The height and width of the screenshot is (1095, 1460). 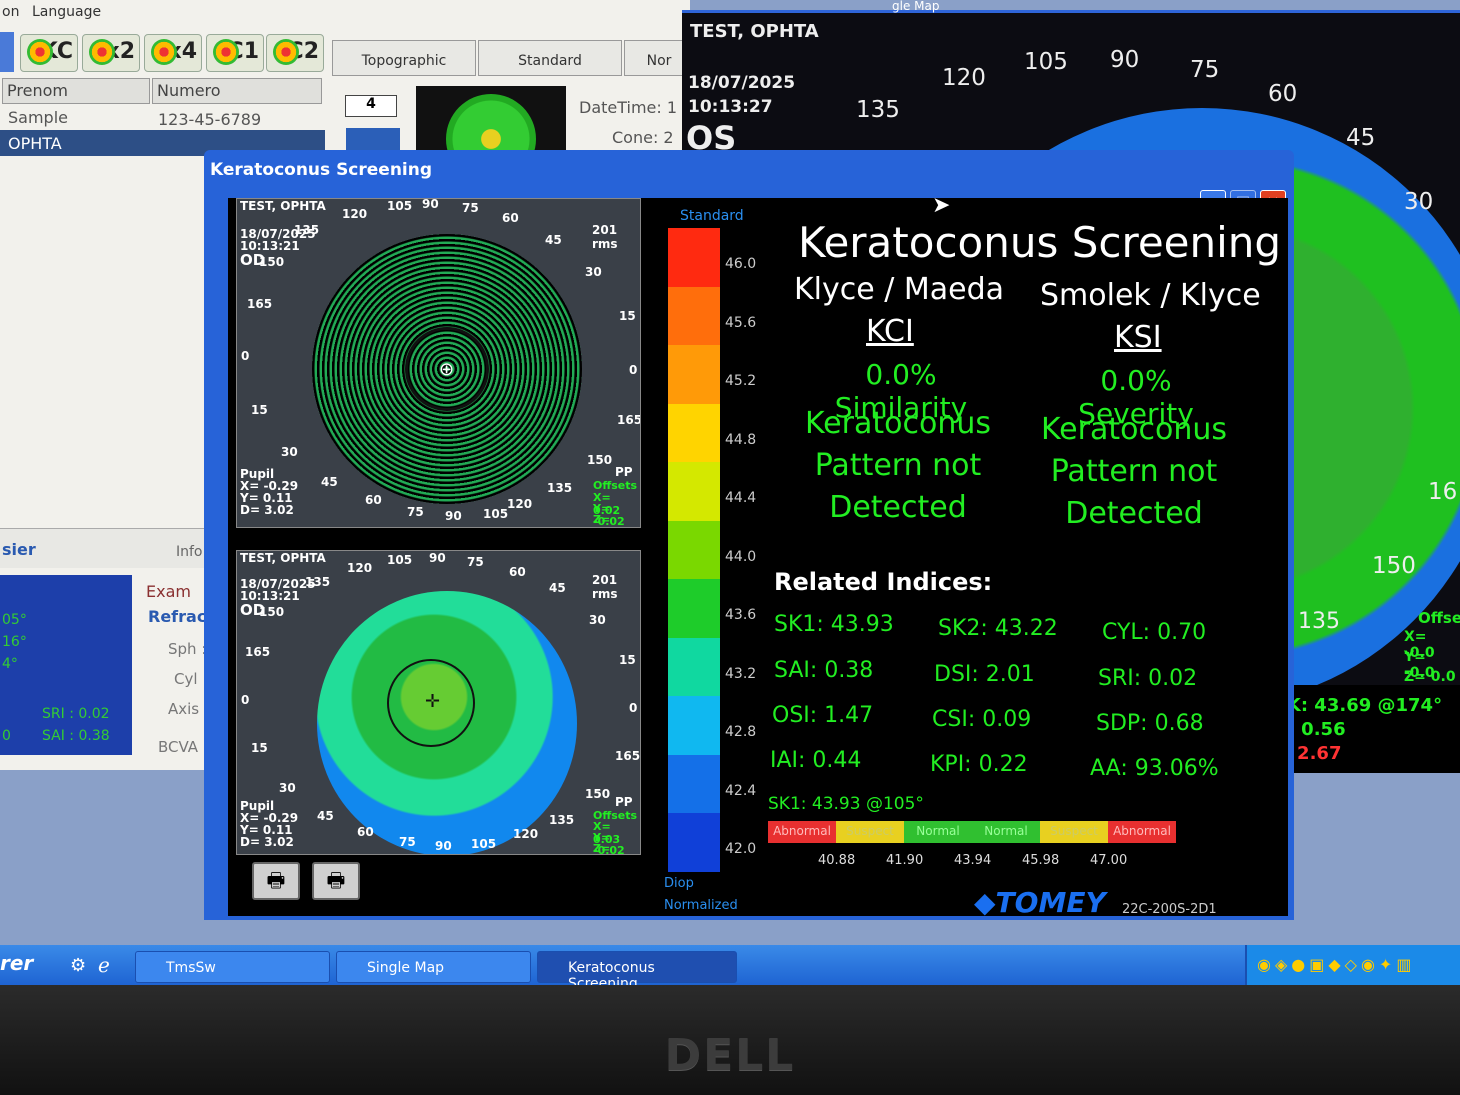 I want to click on map-bottom-angle-120-lower: 120, so click(x=526, y=834).